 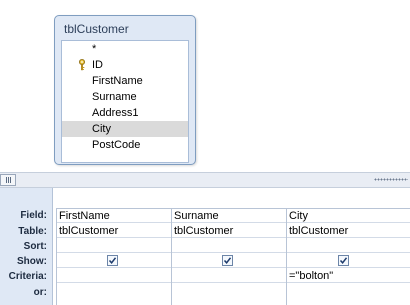 I want to click on field-label: *, so click(x=94, y=49).